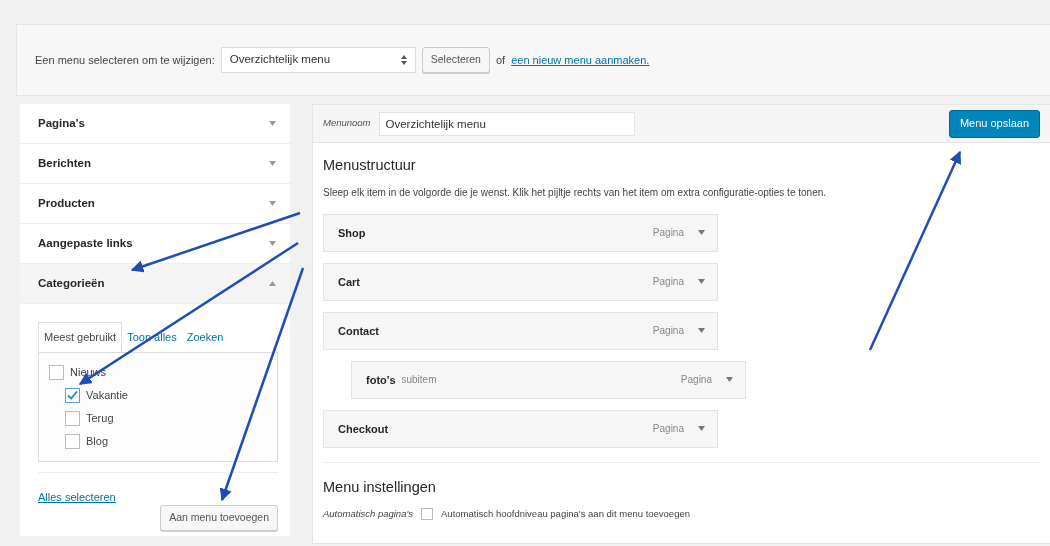  What do you see at coordinates (403, 60) in the screenshot?
I see `dropdown-arrows-icon` at bounding box center [403, 60].